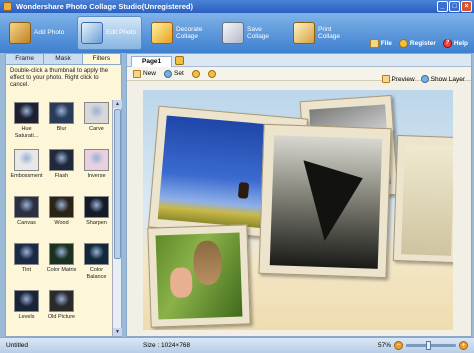  Describe the element at coordinates (380, 43) in the screenshot. I see `file-menu: File` at that location.